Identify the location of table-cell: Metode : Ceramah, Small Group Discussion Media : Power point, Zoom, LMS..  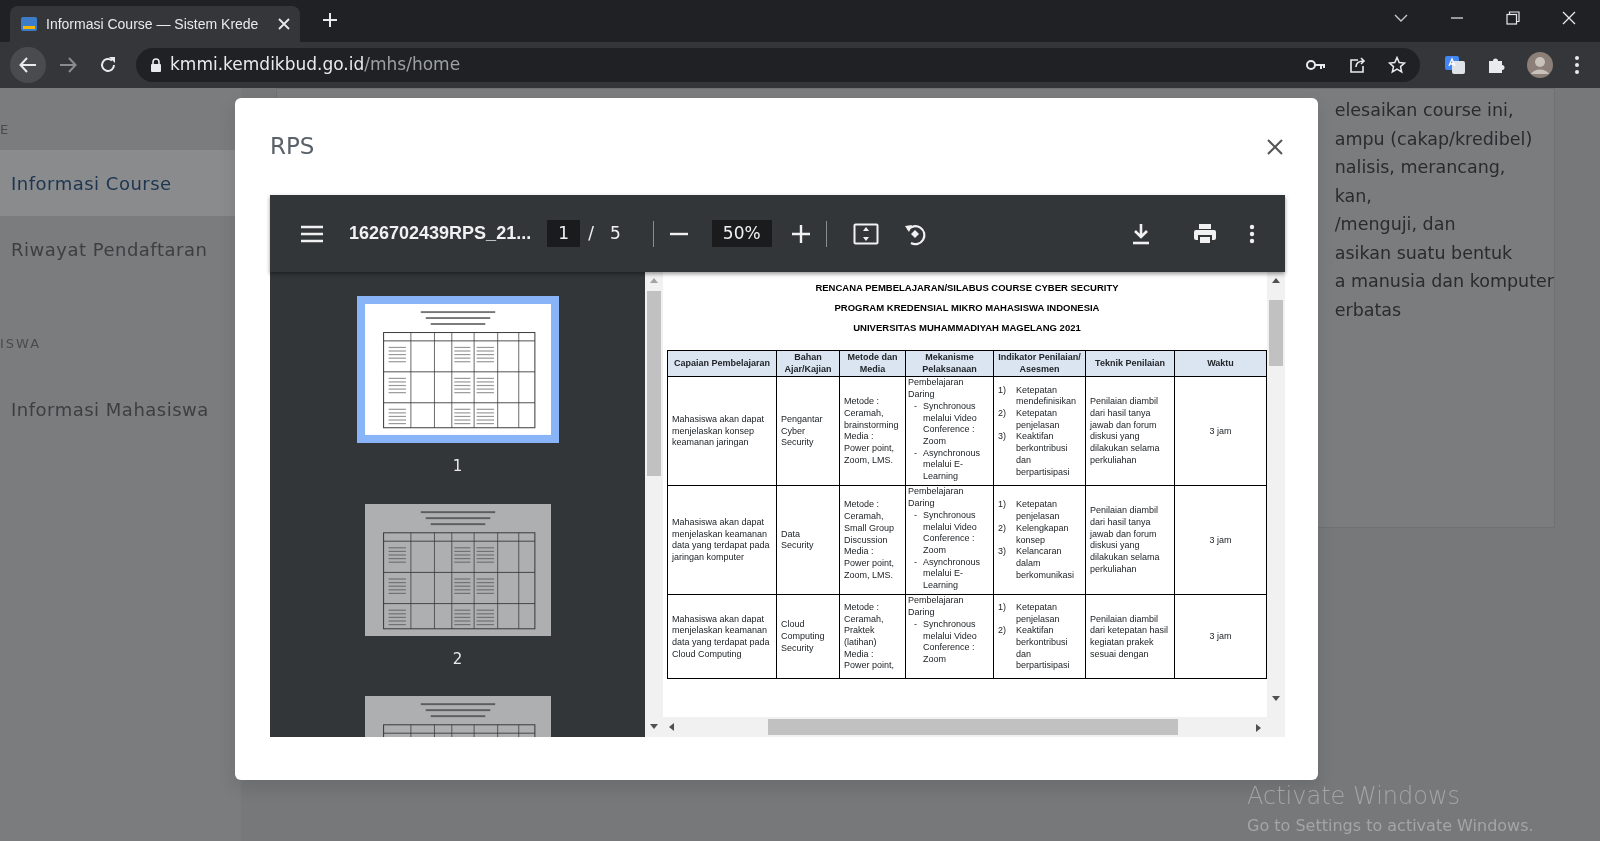
(872, 540).